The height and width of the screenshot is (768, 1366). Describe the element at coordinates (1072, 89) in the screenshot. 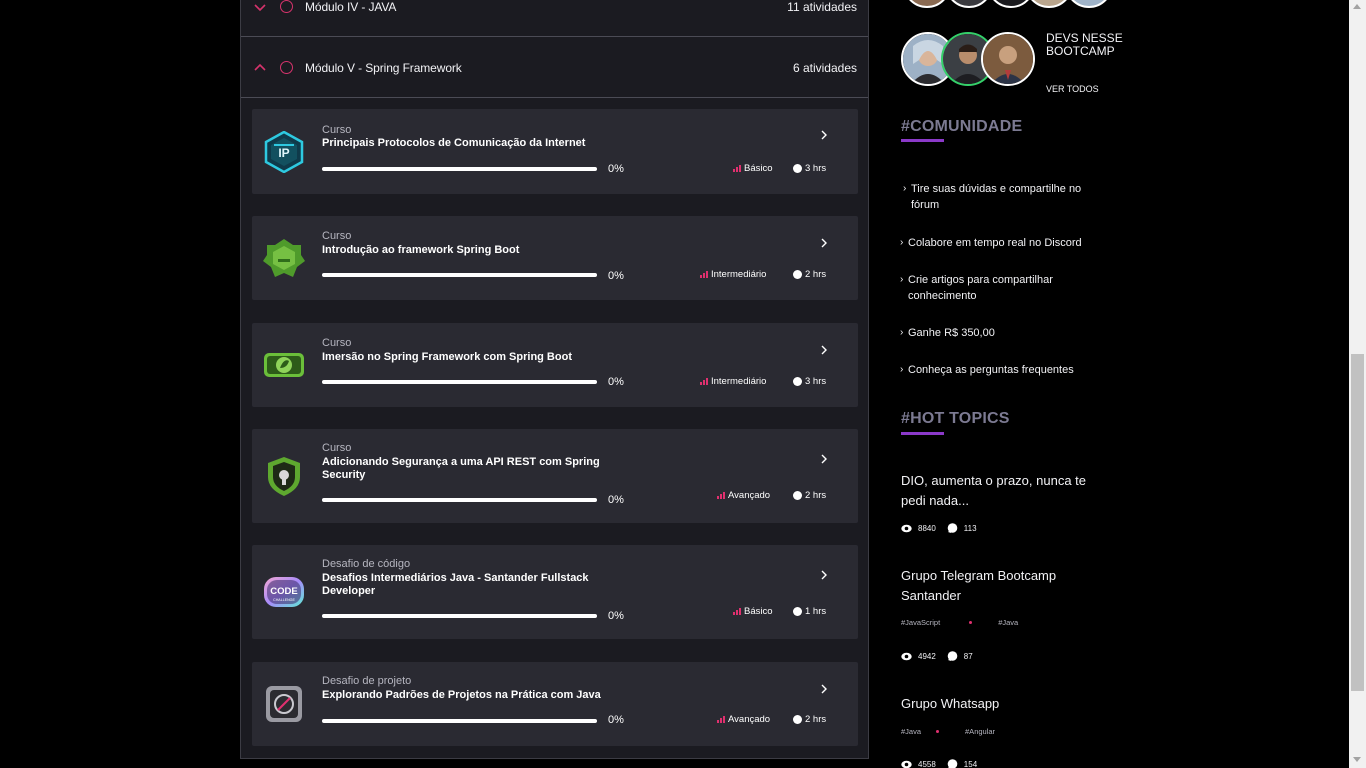

I see `see-all-link: VER TODOS` at that location.